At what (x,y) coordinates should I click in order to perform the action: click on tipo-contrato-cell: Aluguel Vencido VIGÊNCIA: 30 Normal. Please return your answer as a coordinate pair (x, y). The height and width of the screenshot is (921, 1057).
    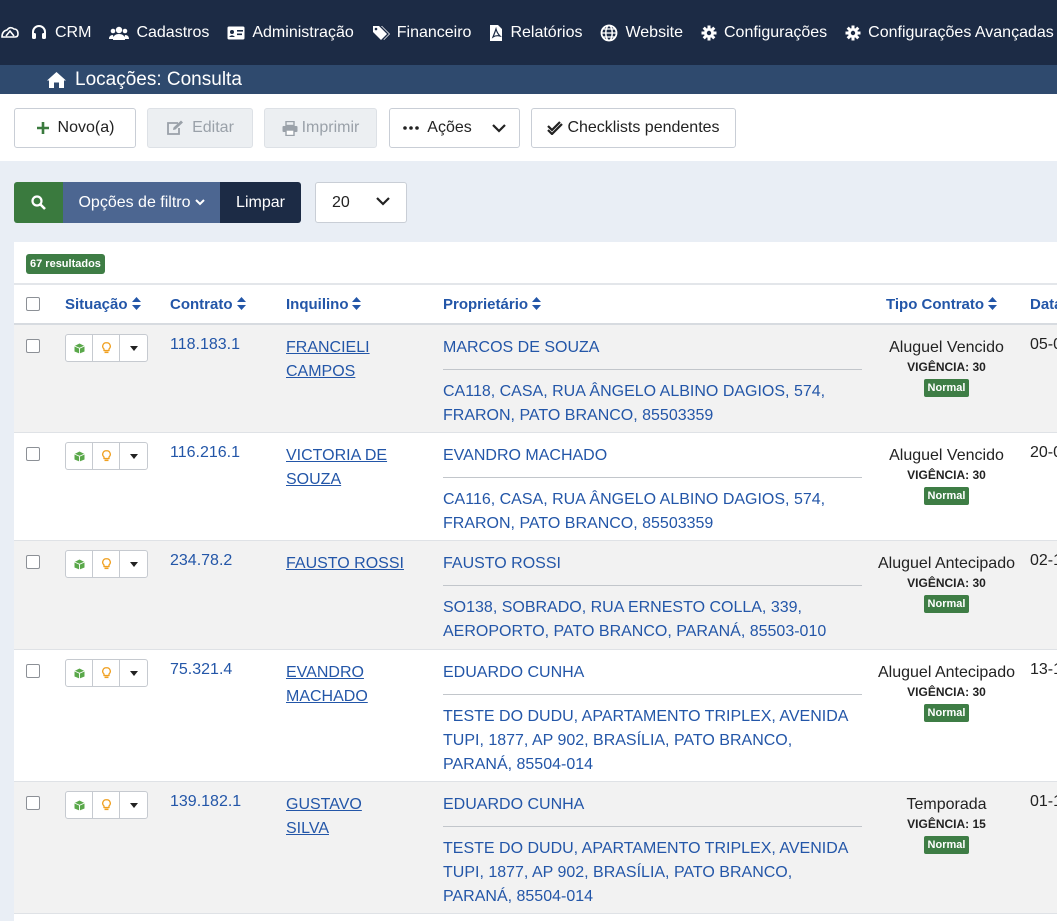
    Looking at the image, I should click on (946, 367).